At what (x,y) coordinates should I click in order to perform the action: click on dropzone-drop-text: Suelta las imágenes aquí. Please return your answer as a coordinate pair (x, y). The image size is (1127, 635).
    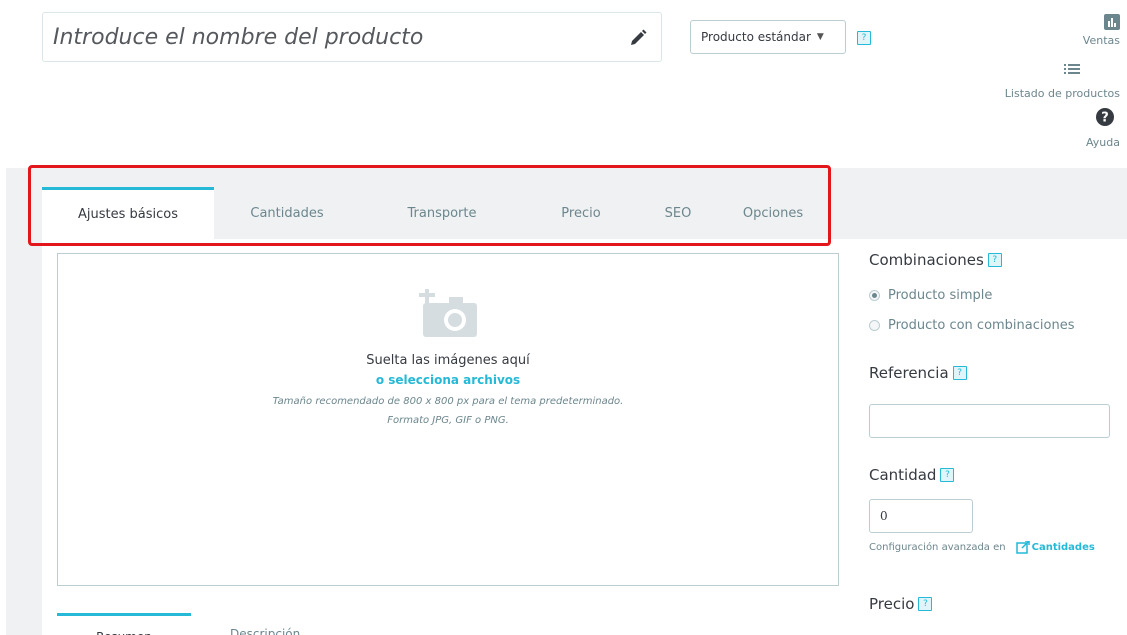
    Looking at the image, I should click on (448, 360).